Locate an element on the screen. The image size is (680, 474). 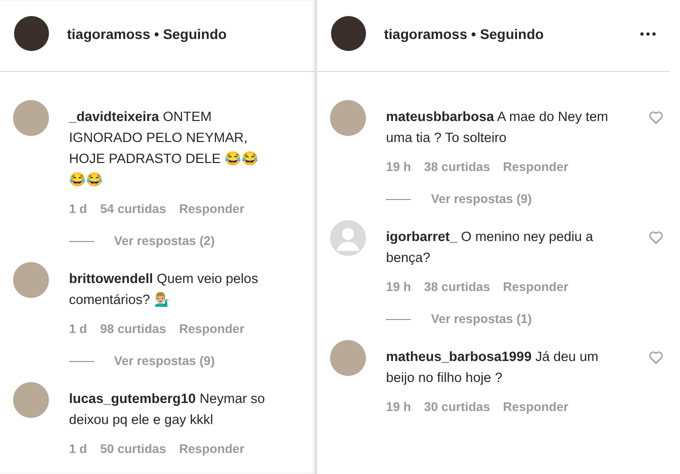
comment-text: brittowendell Quem veio pelos comentários? 💁🏼‍♂ is located at coordinates (164, 289).